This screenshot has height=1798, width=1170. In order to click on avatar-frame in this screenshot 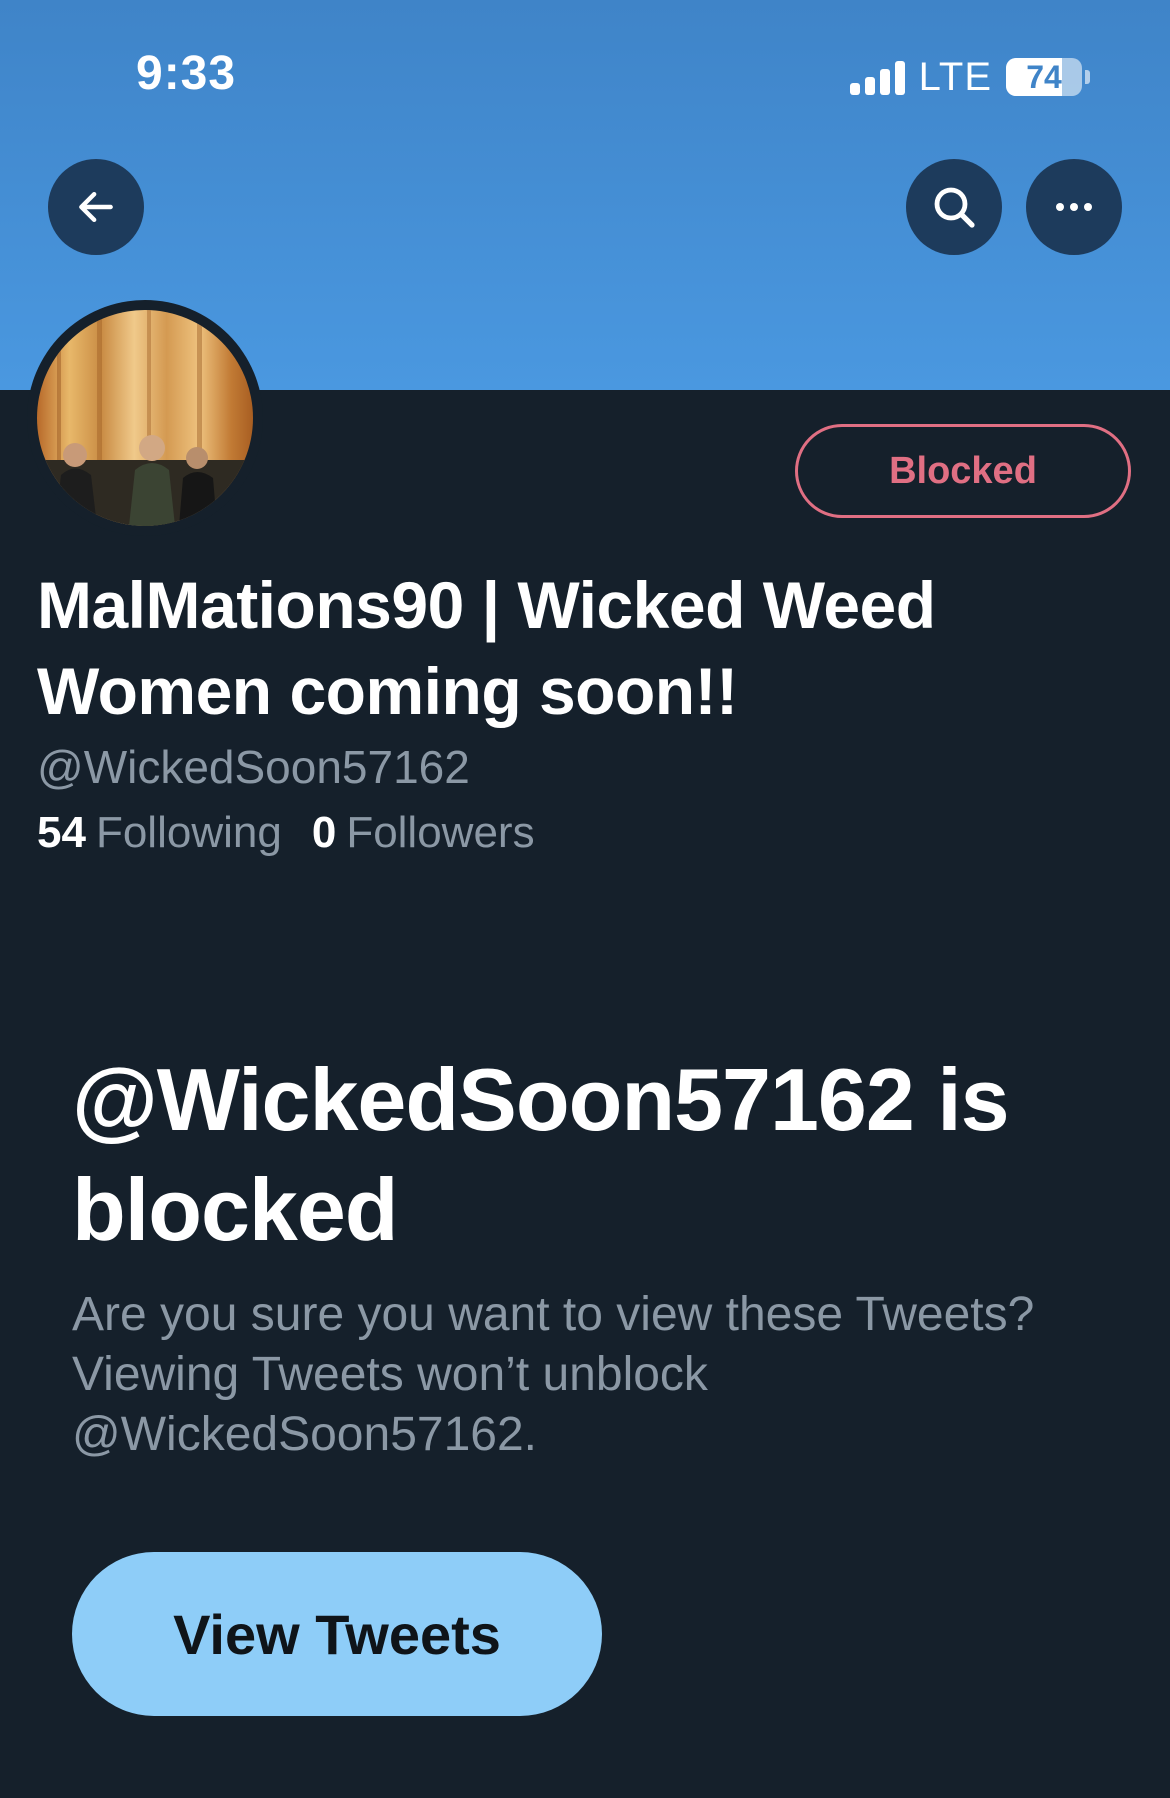, I will do `click(145, 418)`.